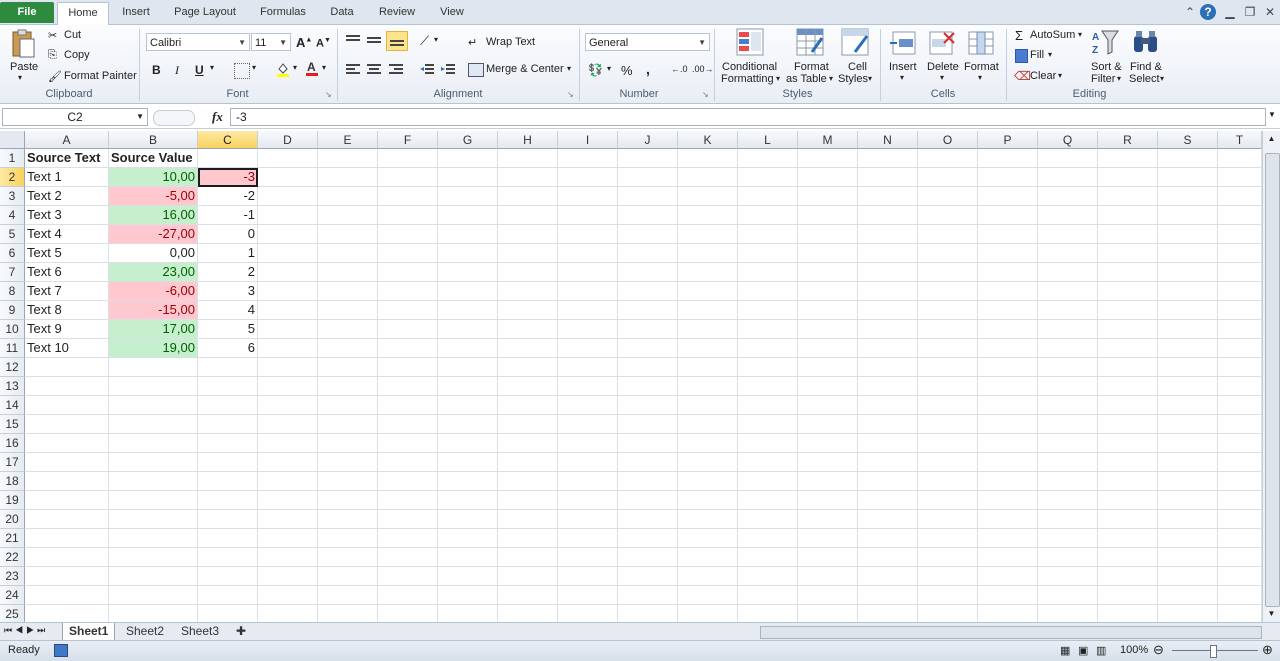  I want to click on wrap-text-icon: ↵, so click(472, 42).